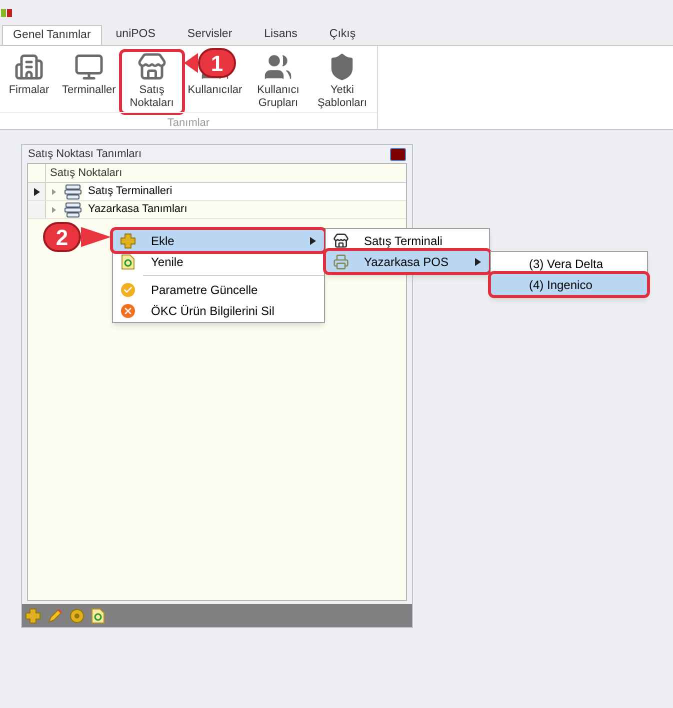 The width and height of the screenshot is (673, 708). Describe the element at coordinates (407, 240) in the screenshot. I see `menu-item: Satış Terminali` at that location.